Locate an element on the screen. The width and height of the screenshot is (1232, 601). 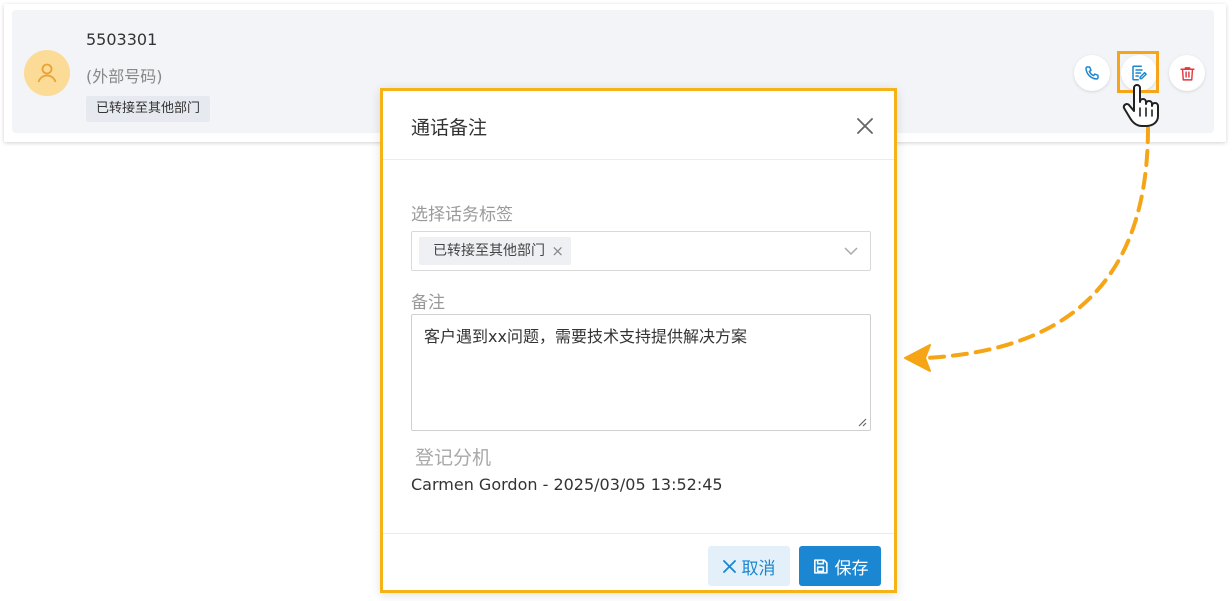
cancel-label: 取消 is located at coordinates (758, 568).